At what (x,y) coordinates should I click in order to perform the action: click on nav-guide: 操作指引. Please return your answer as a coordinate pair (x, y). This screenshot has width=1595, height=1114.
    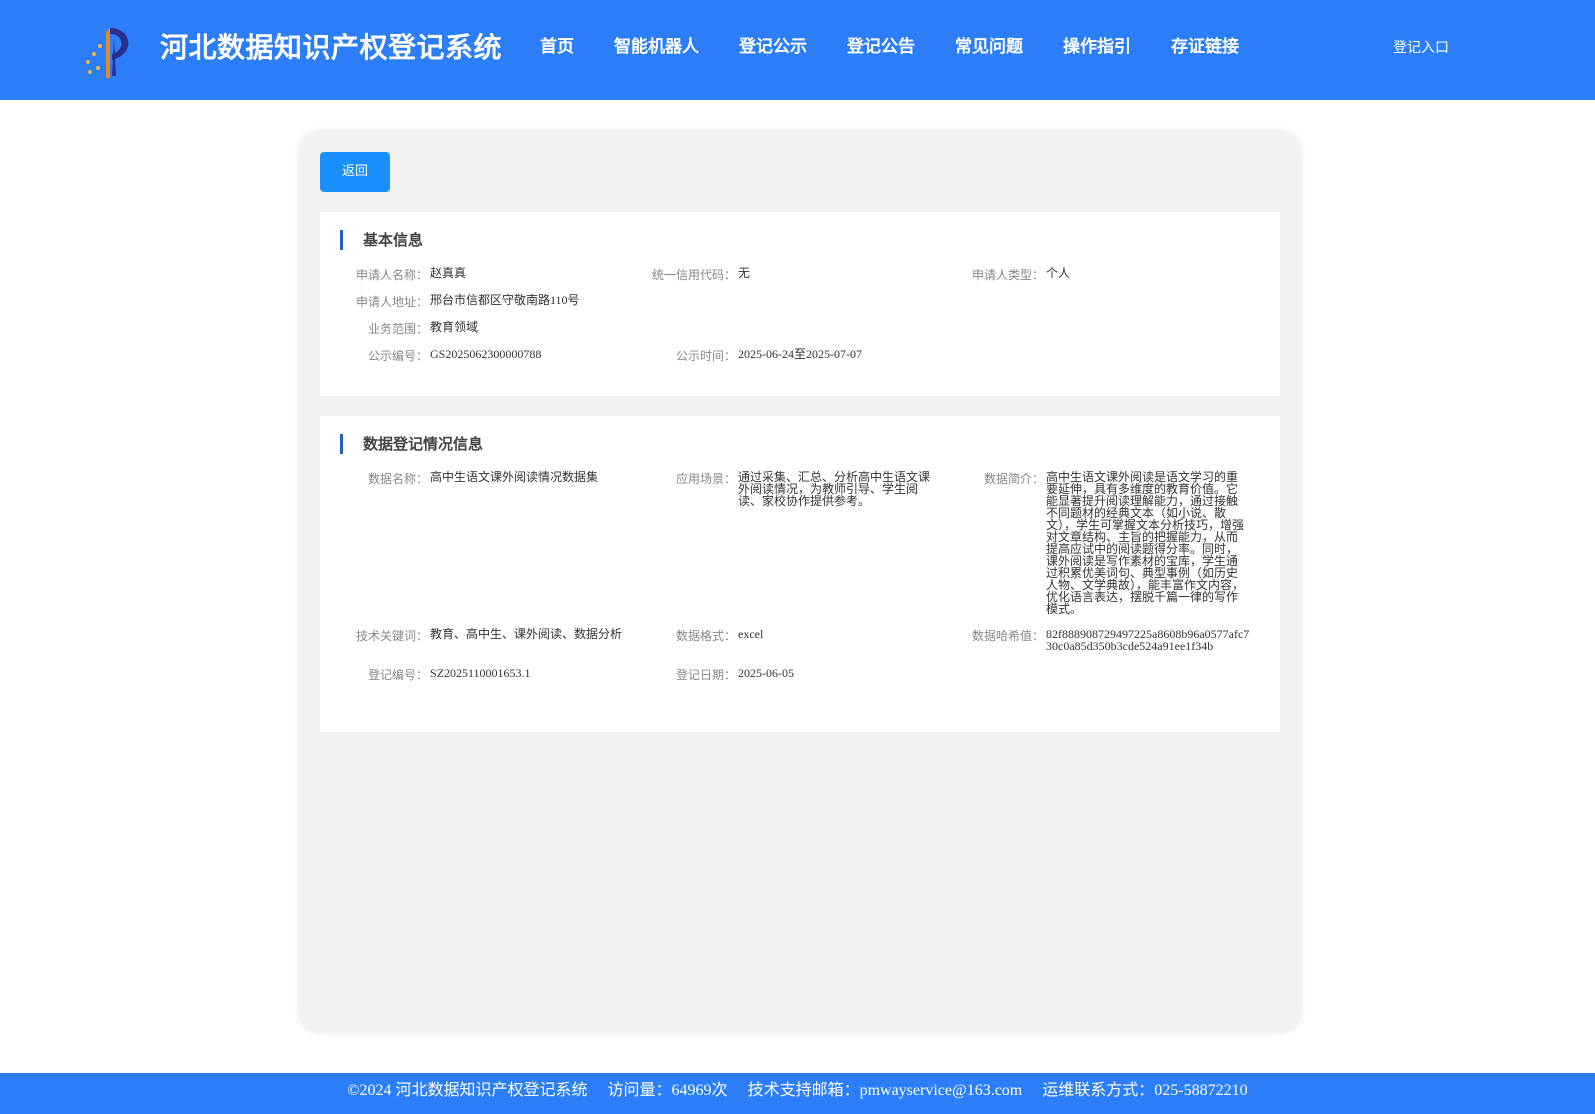
    Looking at the image, I should click on (1097, 49).